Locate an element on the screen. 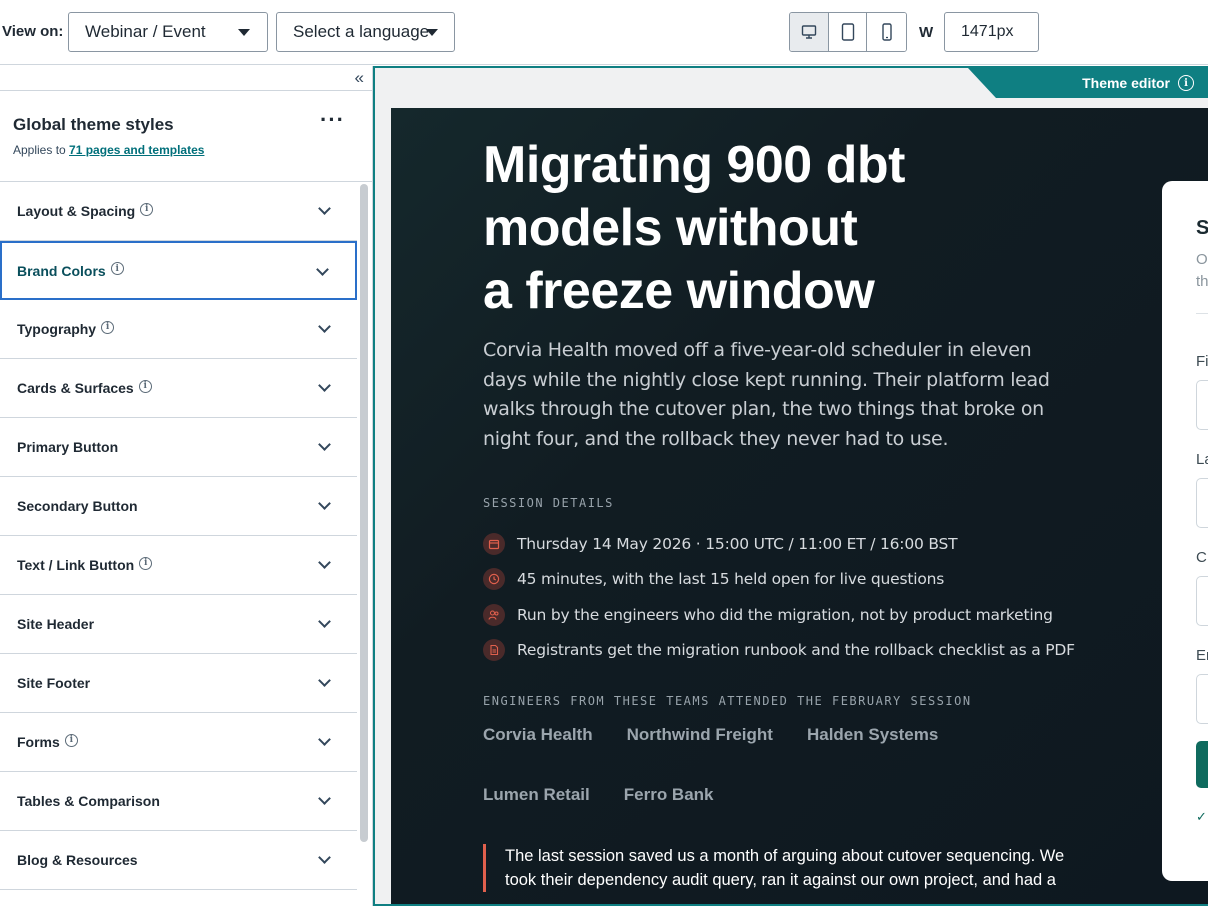 Image resolution: width=1208 pixels, height=906 pixels. form-field-label: La is located at coordinates (1202, 459).